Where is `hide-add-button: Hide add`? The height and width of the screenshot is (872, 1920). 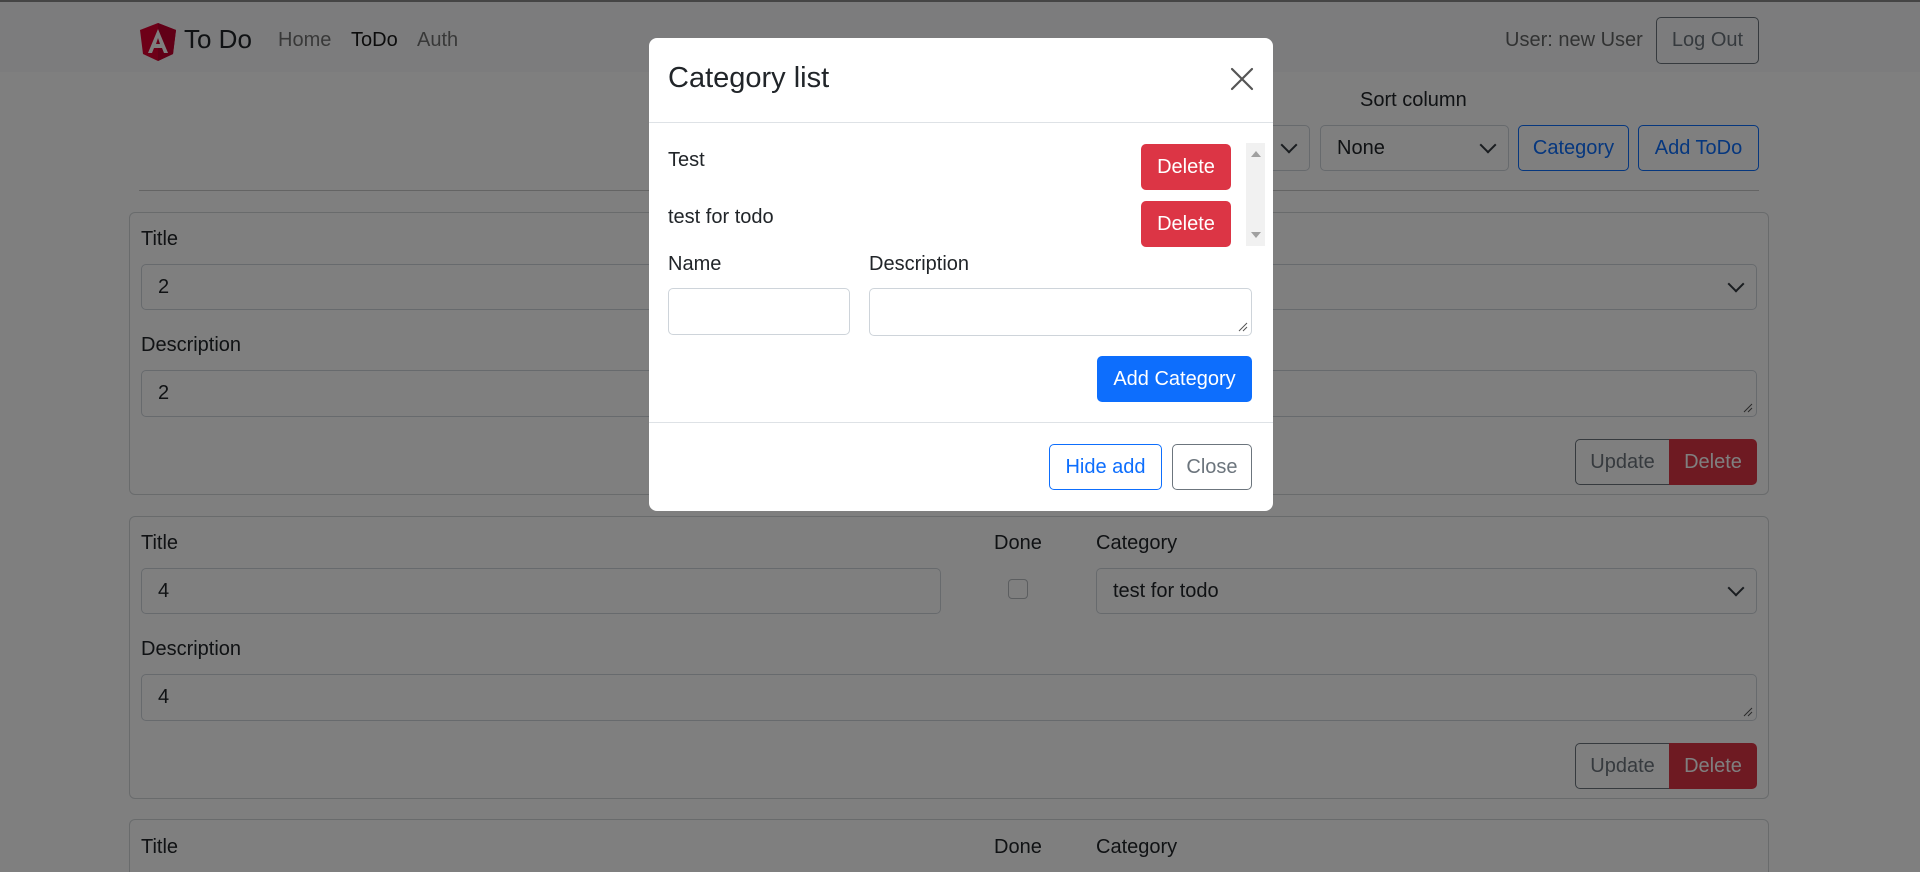
hide-add-button: Hide add is located at coordinates (1105, 467).